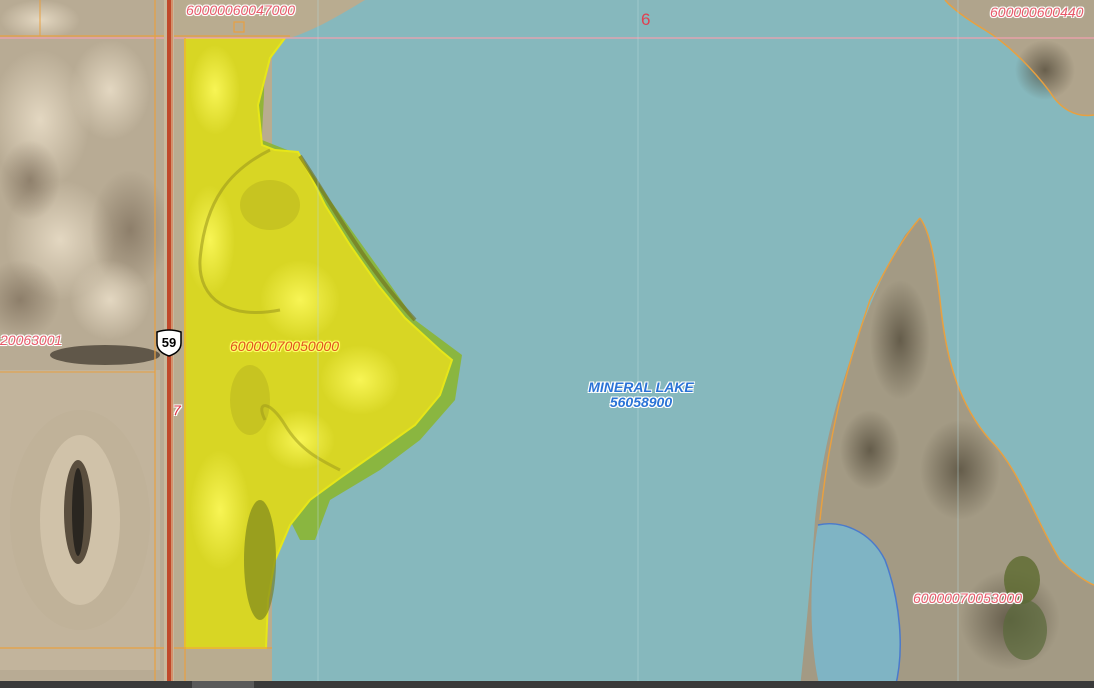 The height and width of the screenshot is (688, 1094). What do you see at coordinates (646, 19) in the screenshot?
I see `section-number-label: 6` at bounding box center [646, 19].